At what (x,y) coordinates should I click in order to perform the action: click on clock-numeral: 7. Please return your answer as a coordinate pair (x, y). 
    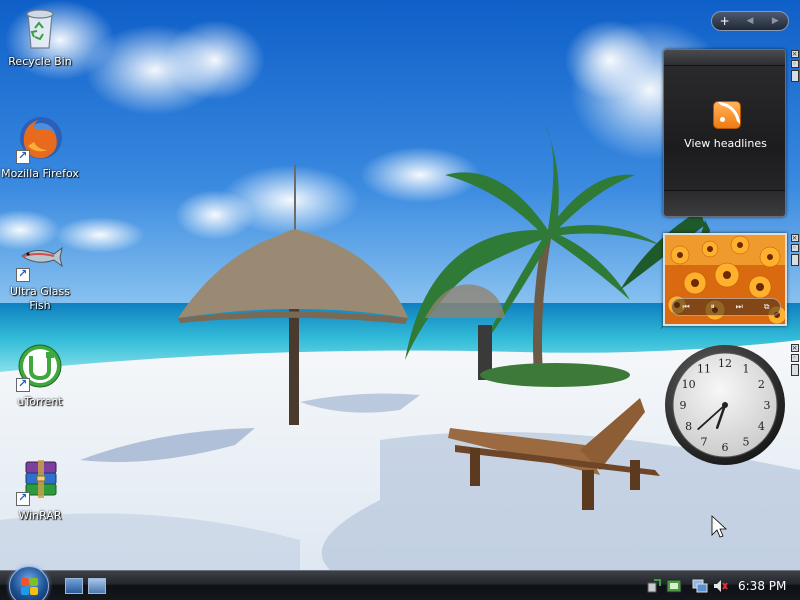
    Looking at the image, I should click on (704, 441).